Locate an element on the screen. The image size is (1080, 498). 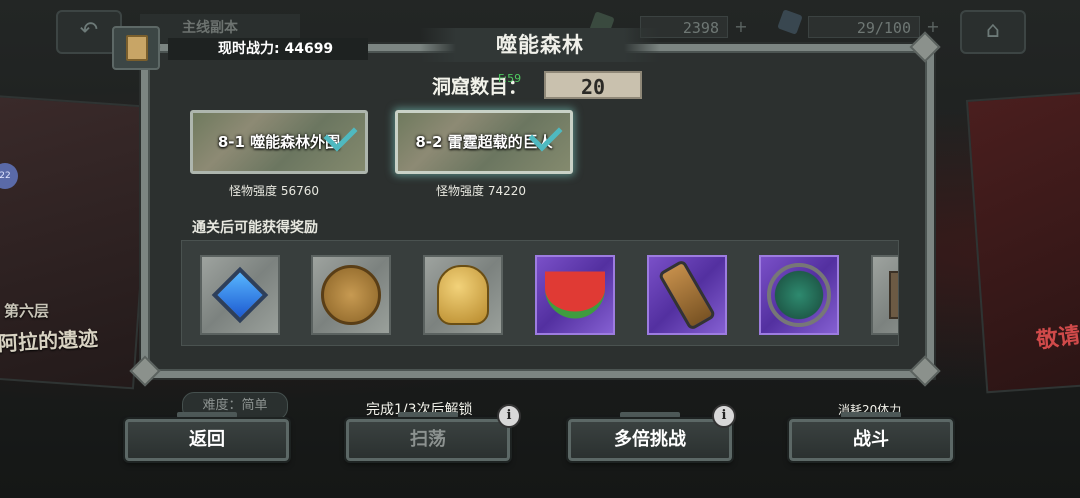
background-floor-label: 第六层 is located at coordinates (27, 311).